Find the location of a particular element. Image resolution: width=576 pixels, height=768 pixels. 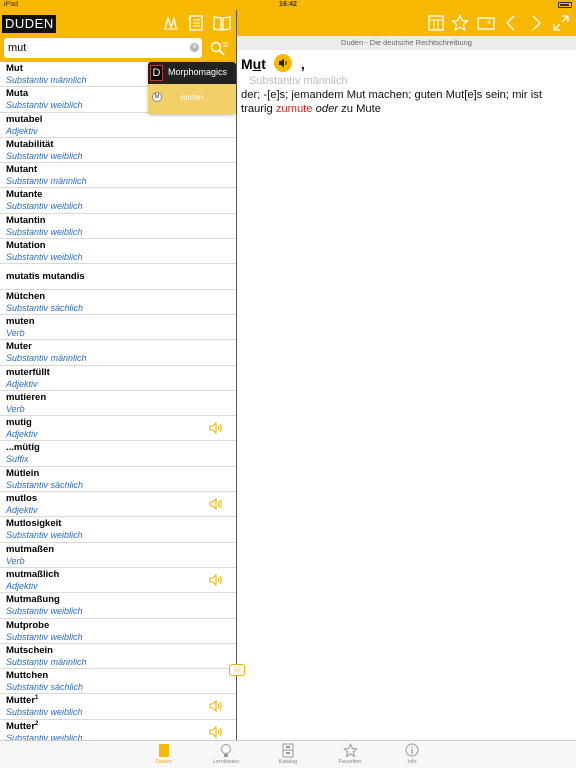

flashcard-add-icon is located at coordinates (486, 23).